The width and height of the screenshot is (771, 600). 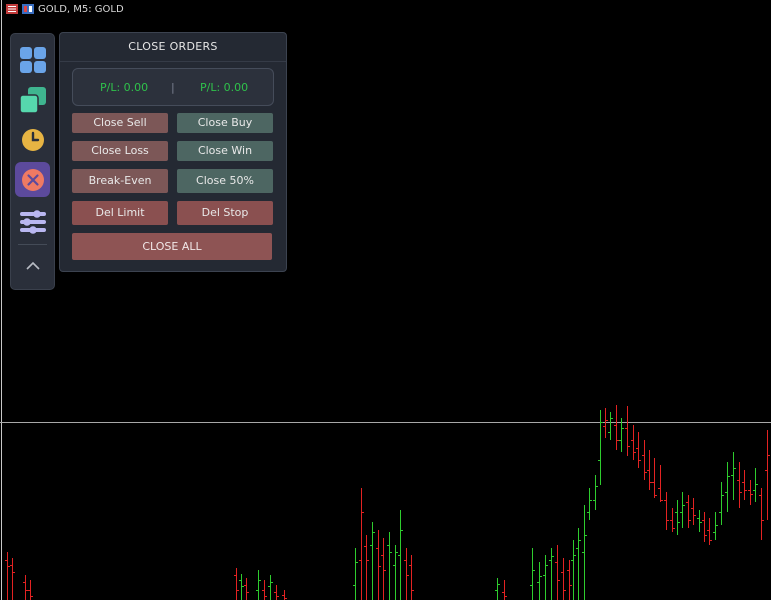 I want to click on close-buy-button: Close Buy, so click(x=225, y=123).